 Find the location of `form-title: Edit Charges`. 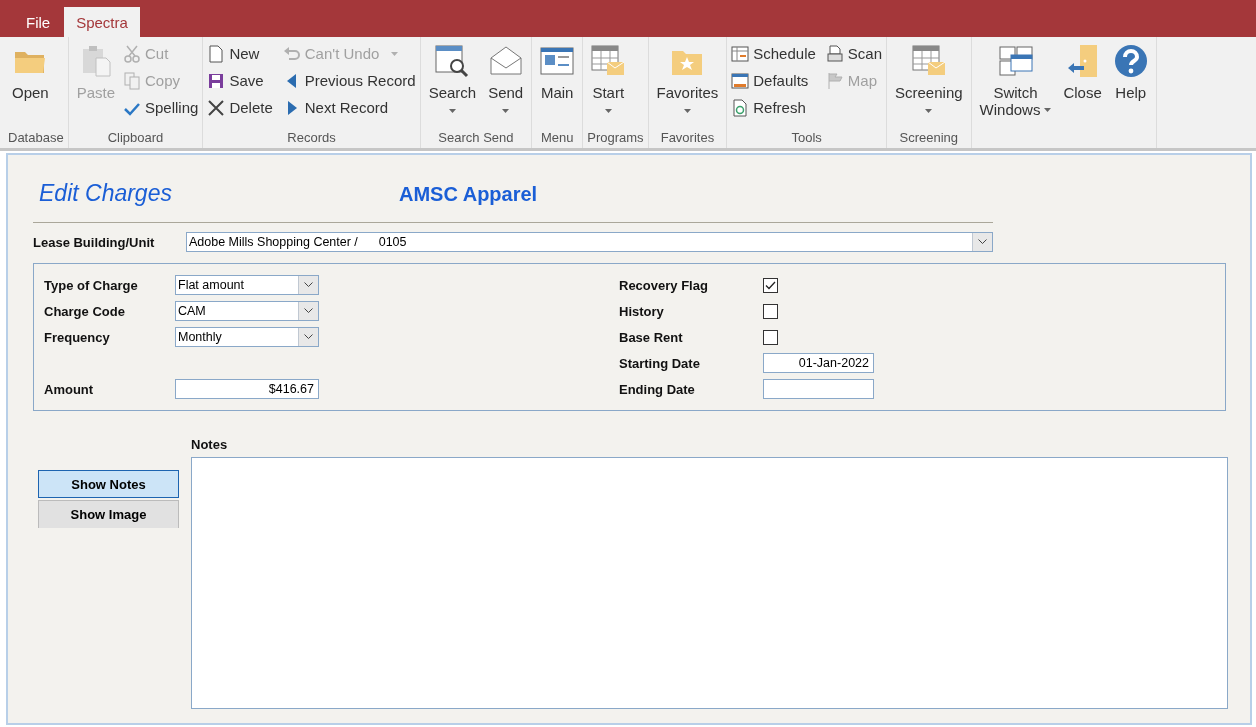

form-title: Edit Charges is located at coordinates (106, 193).